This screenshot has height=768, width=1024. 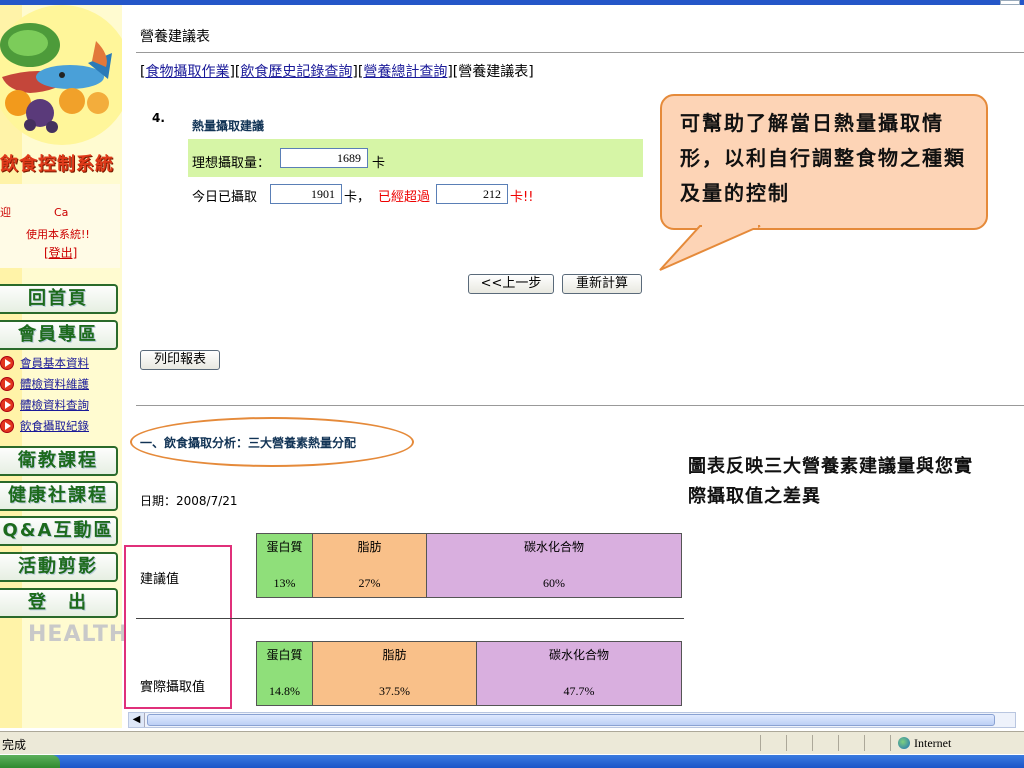 I want to click on breadcrumb: [食物攝取作業][飲食歷史記錄查詢][營養總計查詢][營養建議表], so click(x=337, y=72).